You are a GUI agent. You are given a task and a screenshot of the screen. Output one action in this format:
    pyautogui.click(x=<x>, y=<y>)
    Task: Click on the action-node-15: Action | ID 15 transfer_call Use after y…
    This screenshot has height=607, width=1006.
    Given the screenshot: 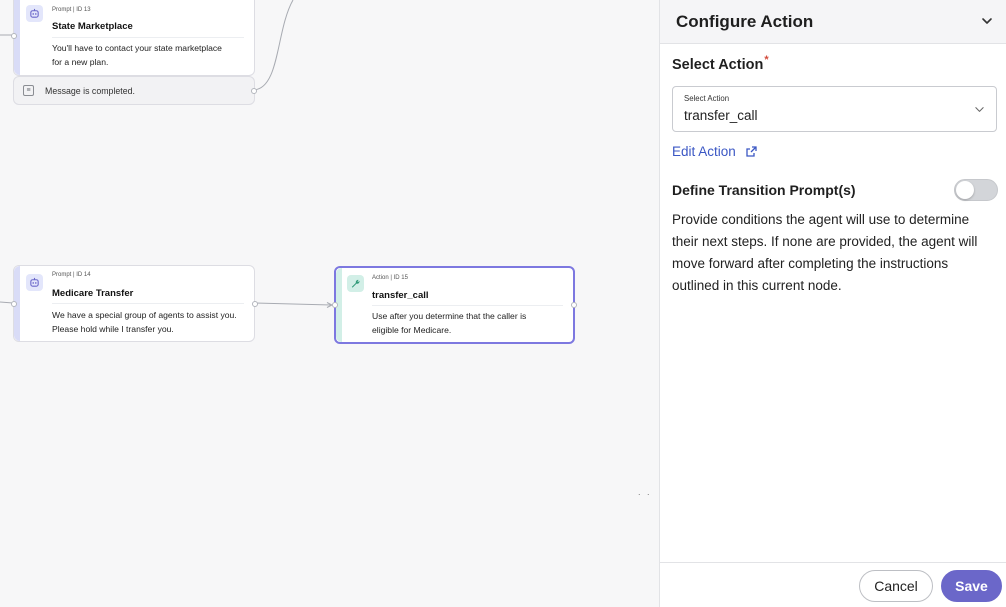 What is the action you would take?
    pyautogui.click(x=454, y=305)
    